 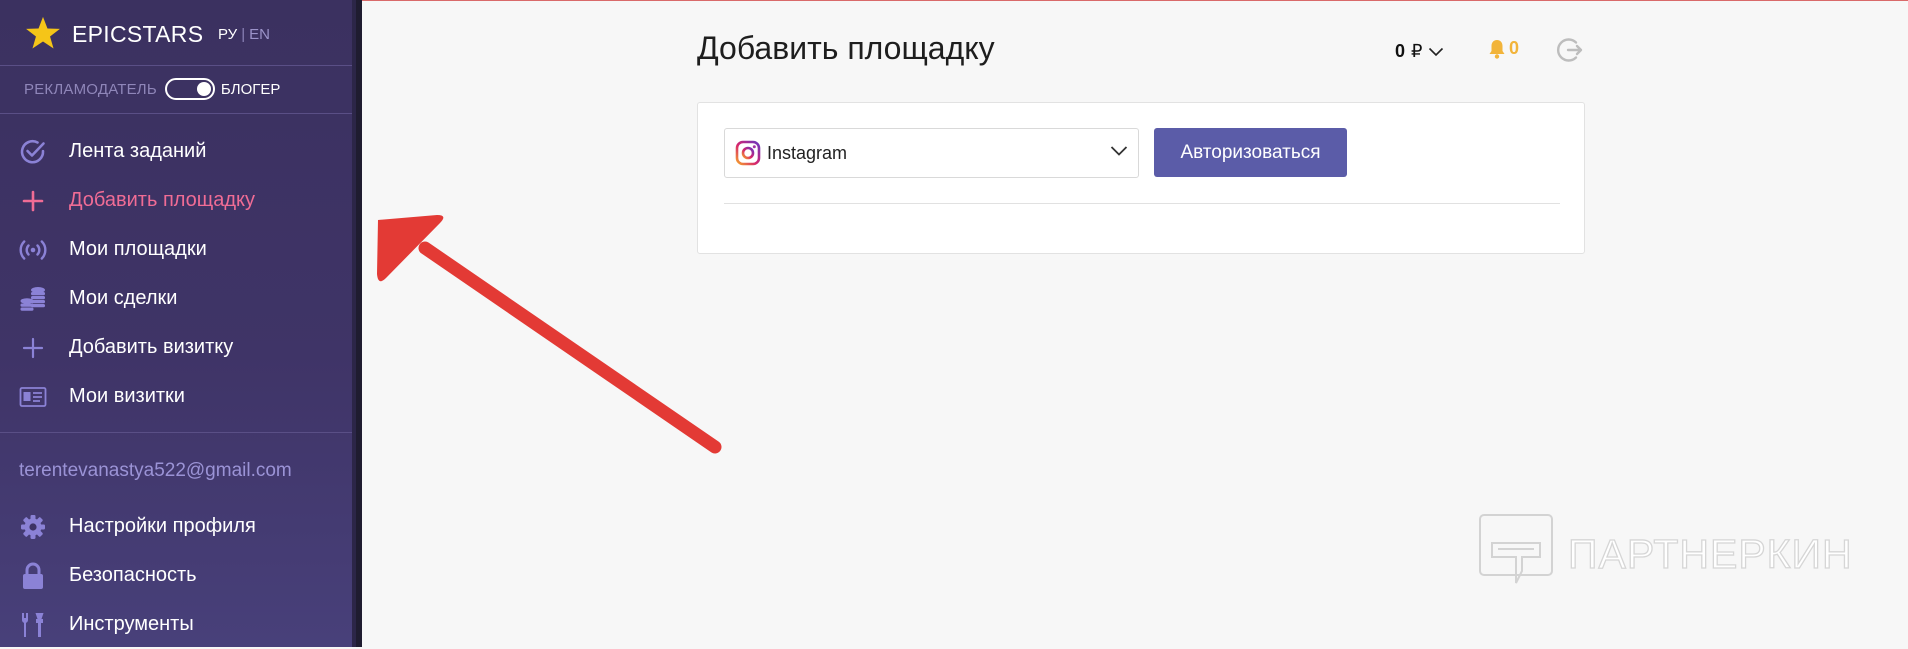 I want to click on logout-icon, so click(x=1570, y=50).